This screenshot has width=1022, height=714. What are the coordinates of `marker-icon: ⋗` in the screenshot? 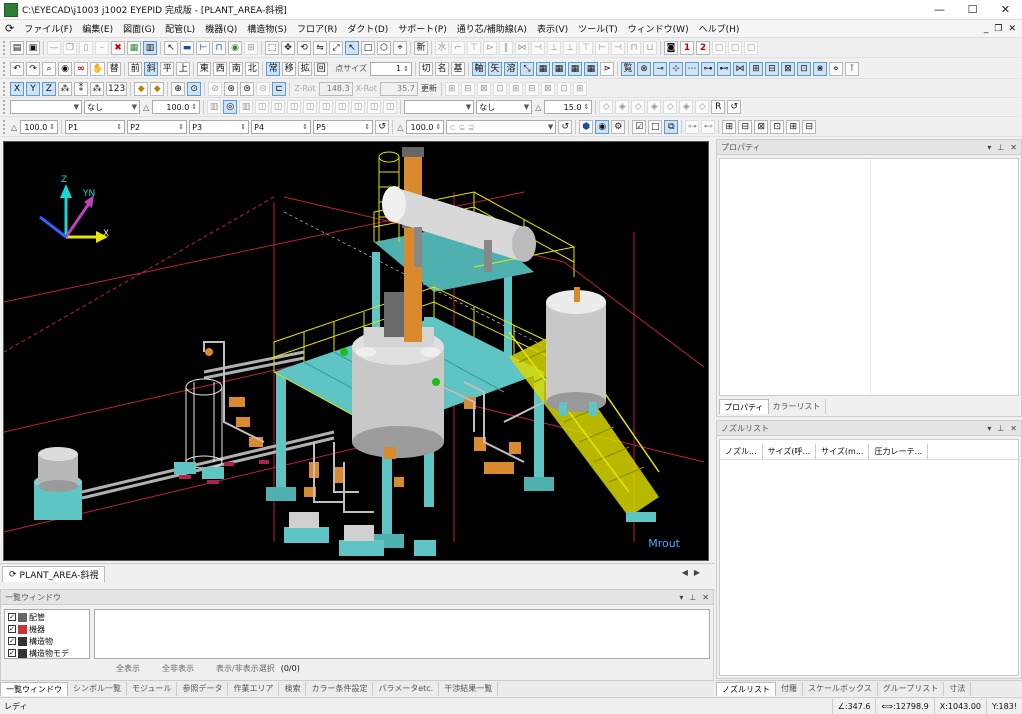 It's located at (606, 68).